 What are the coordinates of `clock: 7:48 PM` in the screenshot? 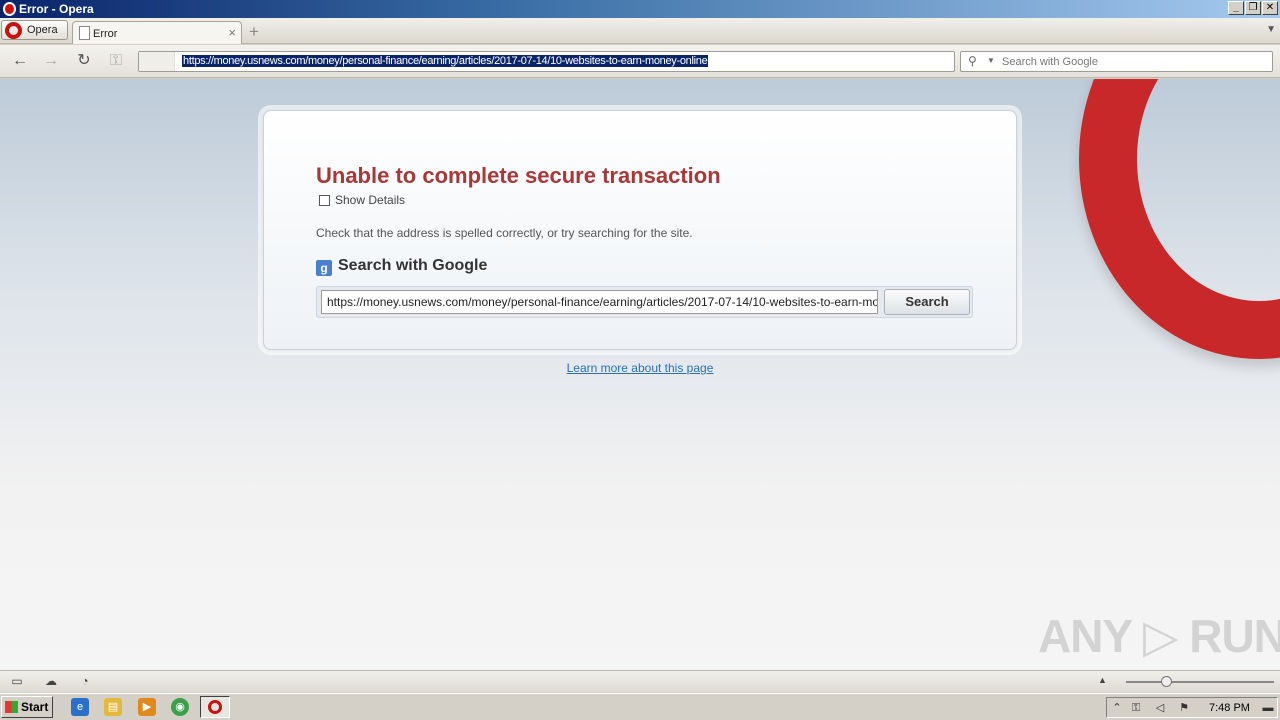 It's located at (1229, 708).